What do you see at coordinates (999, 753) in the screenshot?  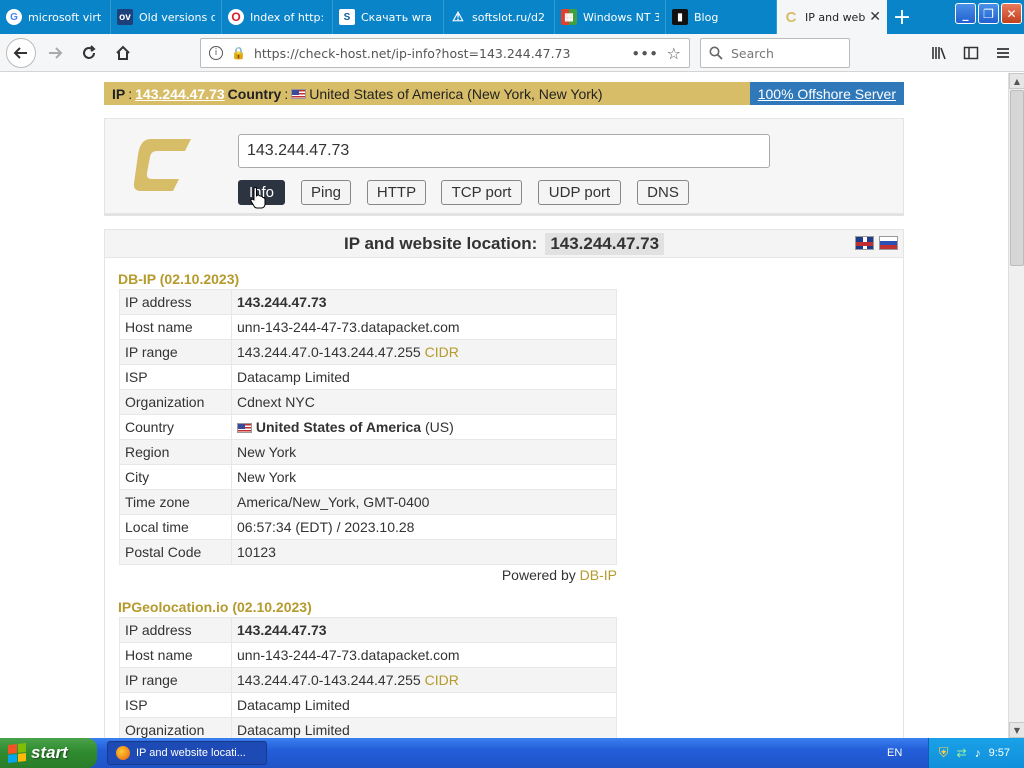 I see `clock: 9:57` at bounding box center [999, 753].